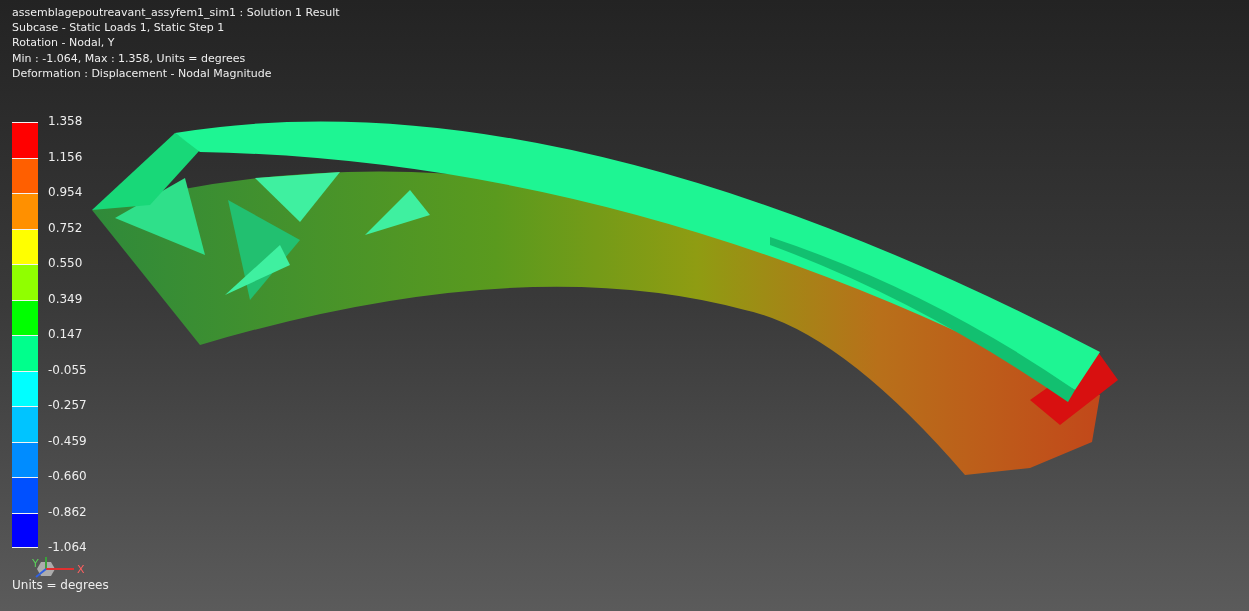 This screenshot has width=1249, height=611. Describe the element at coordinates (60, 585) in the screenshot. I see `units-label: Units = degrees` at that location.